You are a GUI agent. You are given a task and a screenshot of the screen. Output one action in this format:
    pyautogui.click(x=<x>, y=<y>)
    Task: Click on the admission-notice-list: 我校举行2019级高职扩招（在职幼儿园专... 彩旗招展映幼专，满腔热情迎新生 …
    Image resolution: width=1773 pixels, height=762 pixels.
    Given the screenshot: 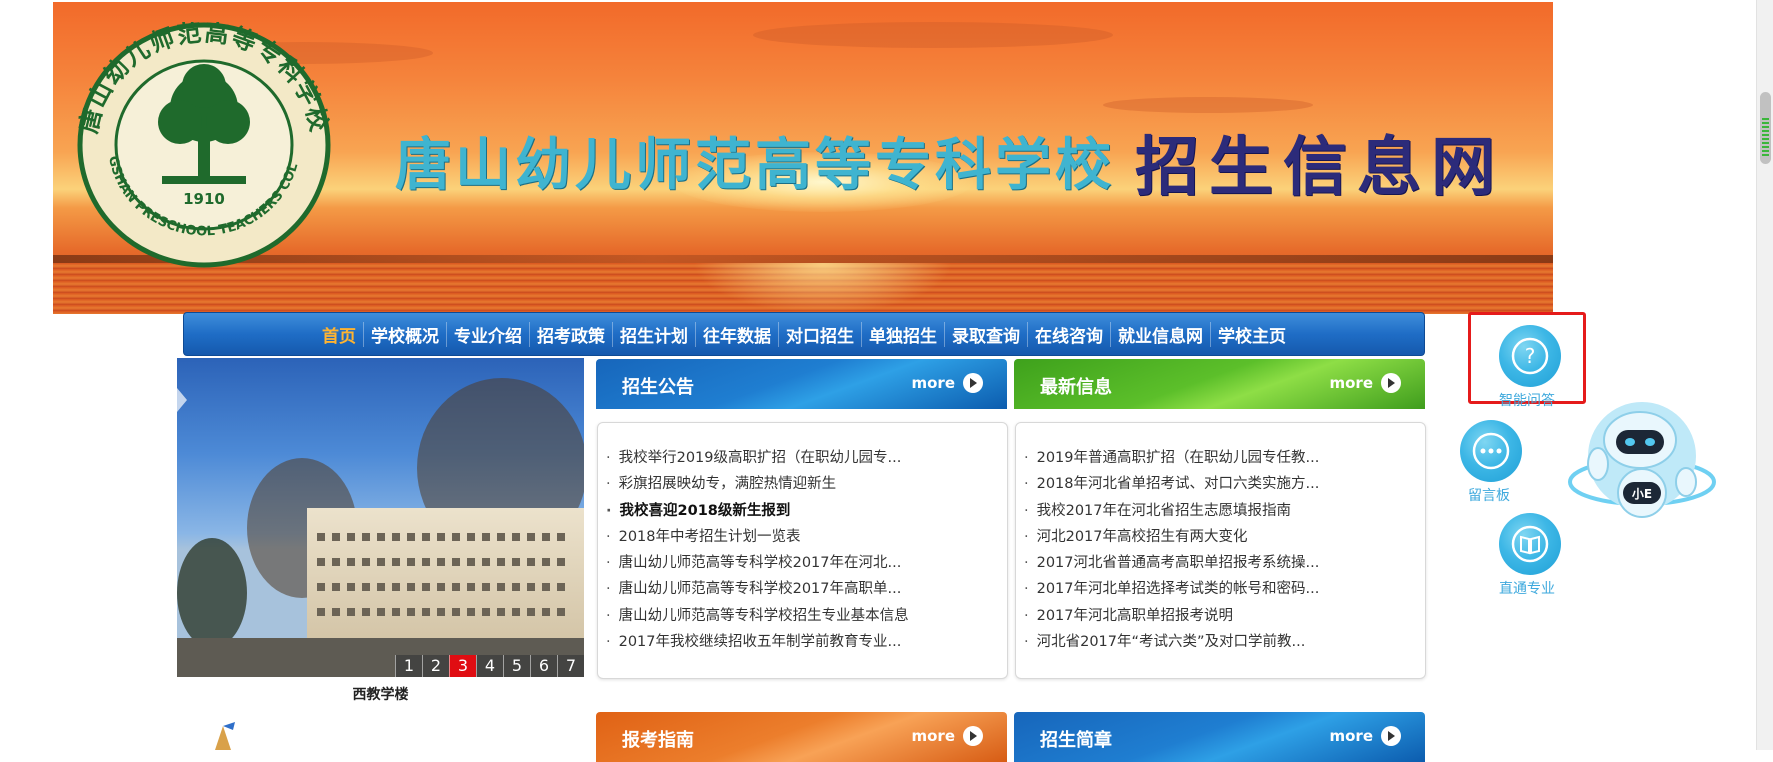 What is the action you would take?
    pyautogui.click(x=802, y=550)
    